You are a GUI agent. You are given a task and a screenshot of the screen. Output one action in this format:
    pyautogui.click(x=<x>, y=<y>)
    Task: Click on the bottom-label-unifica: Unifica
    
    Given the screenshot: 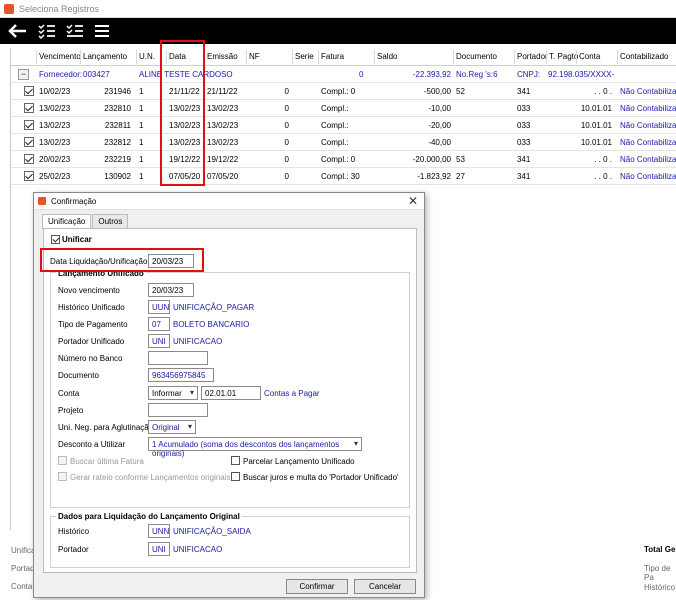 What is the action you would take?
    pyautogui.click(x=23, y=550)
    